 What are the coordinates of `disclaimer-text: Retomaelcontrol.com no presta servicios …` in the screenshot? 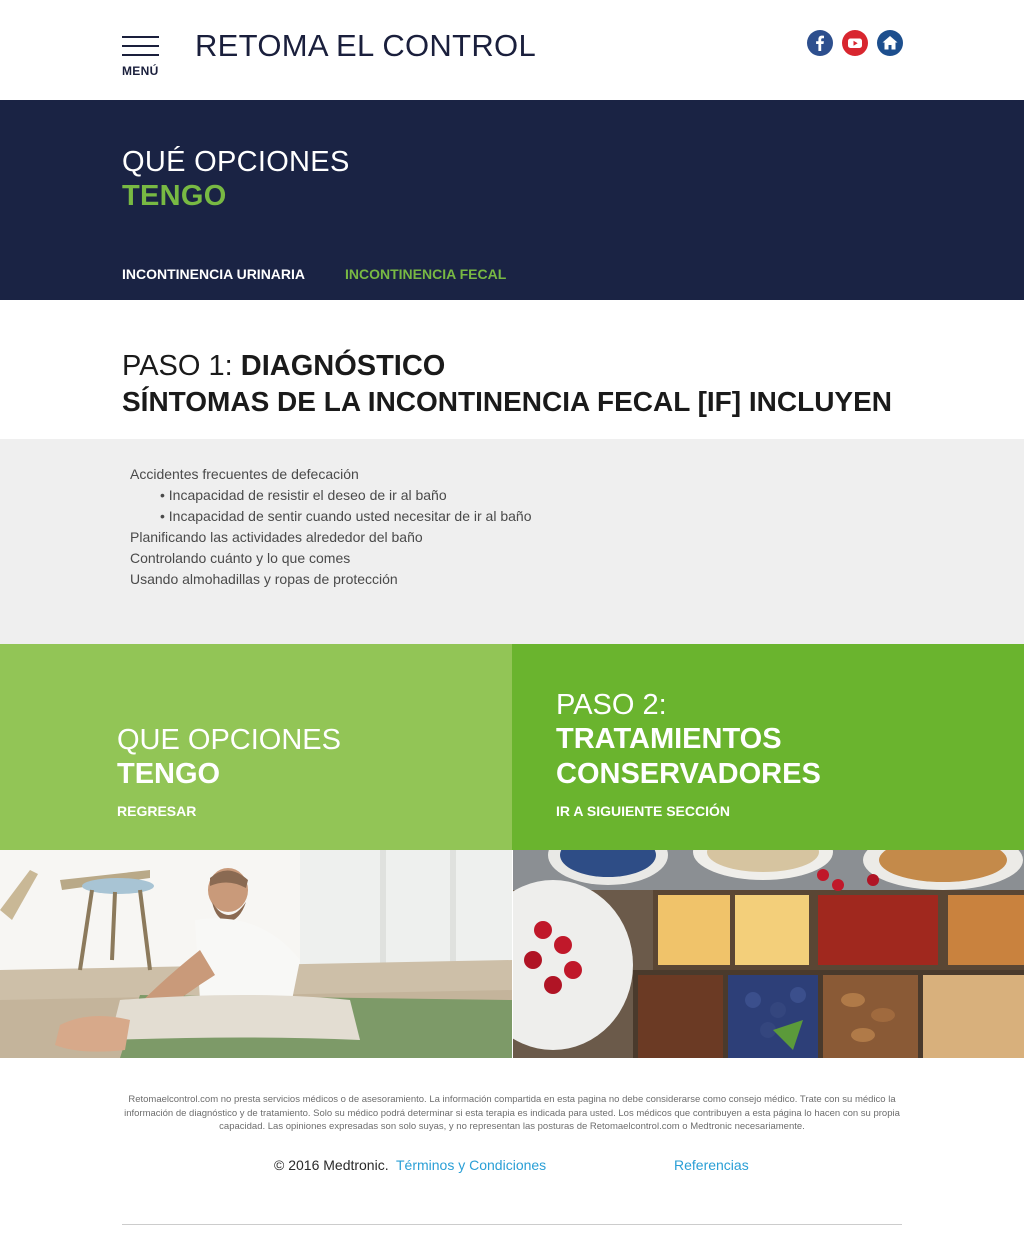 It's located at (512, 1113).